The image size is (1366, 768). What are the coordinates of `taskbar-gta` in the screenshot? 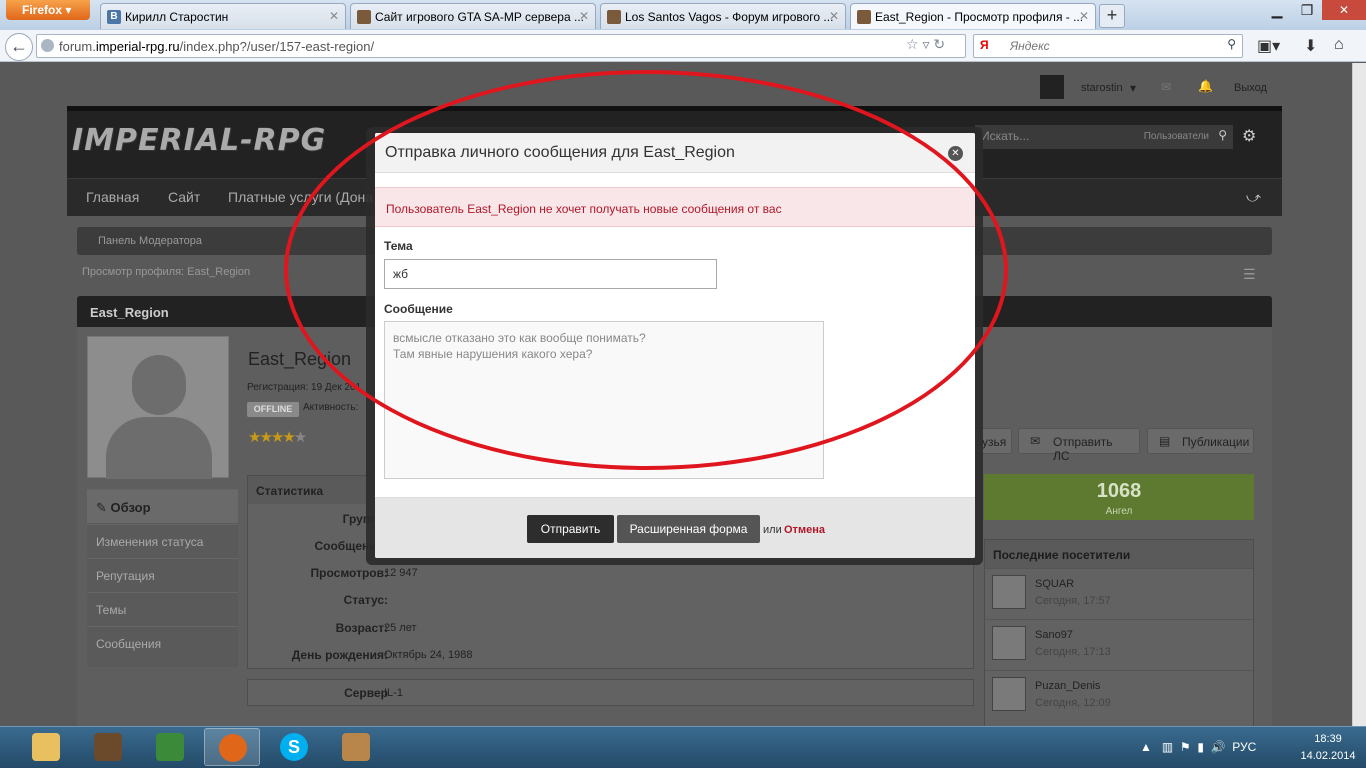 It's located at (108, 747).